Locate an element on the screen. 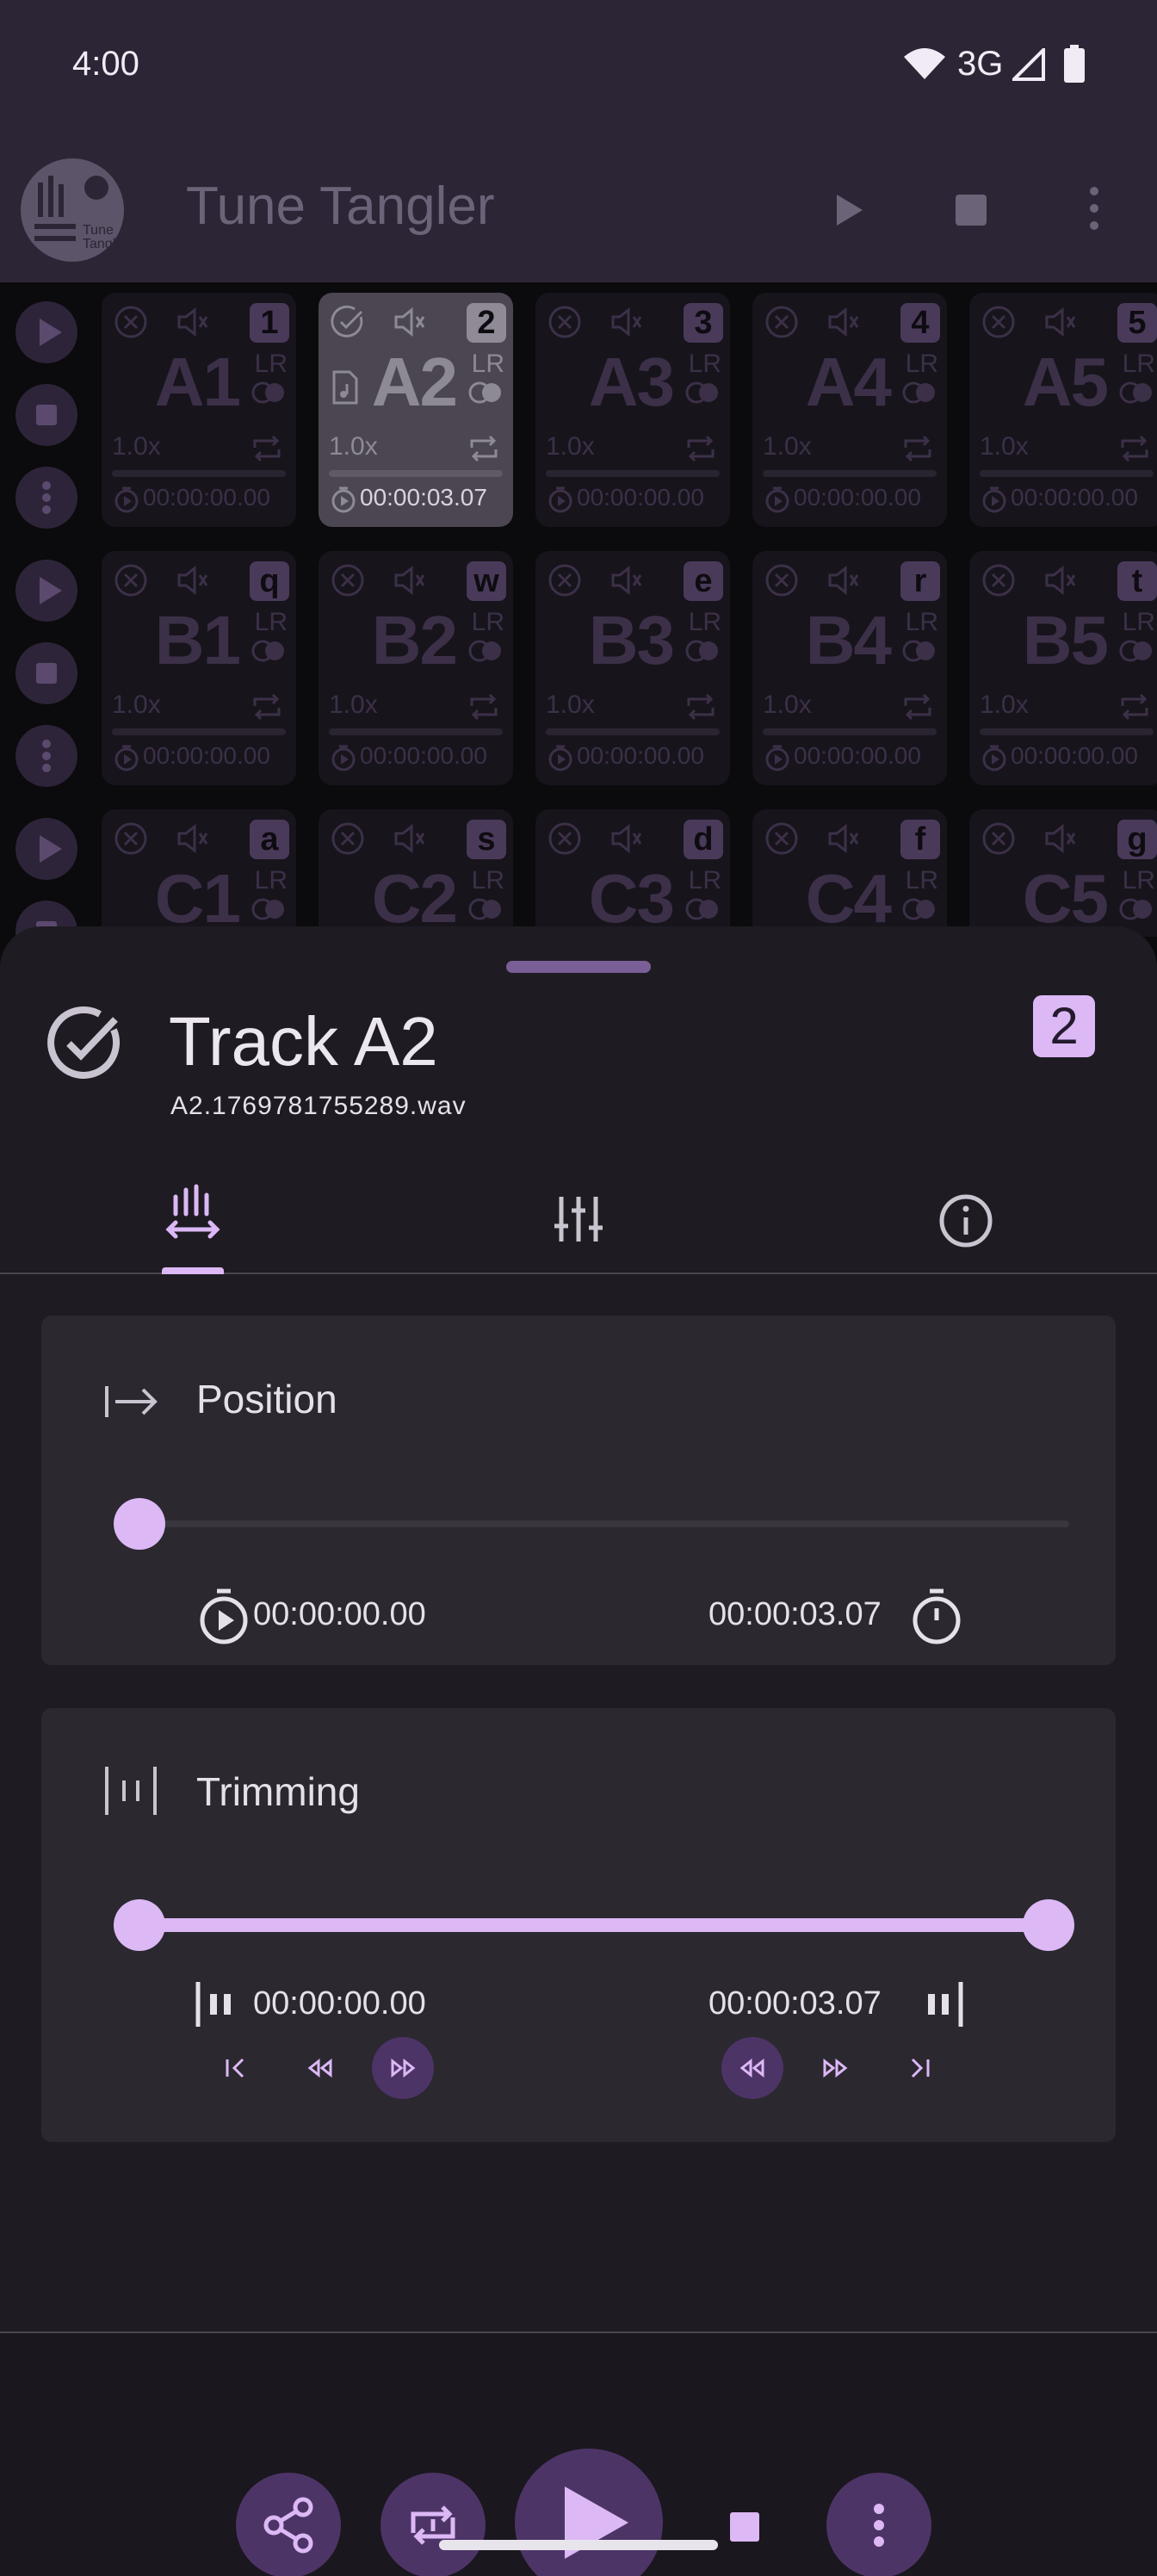 This screenshot has width=1157, height=2576. tab-info is located at coordinates (964, 1225).